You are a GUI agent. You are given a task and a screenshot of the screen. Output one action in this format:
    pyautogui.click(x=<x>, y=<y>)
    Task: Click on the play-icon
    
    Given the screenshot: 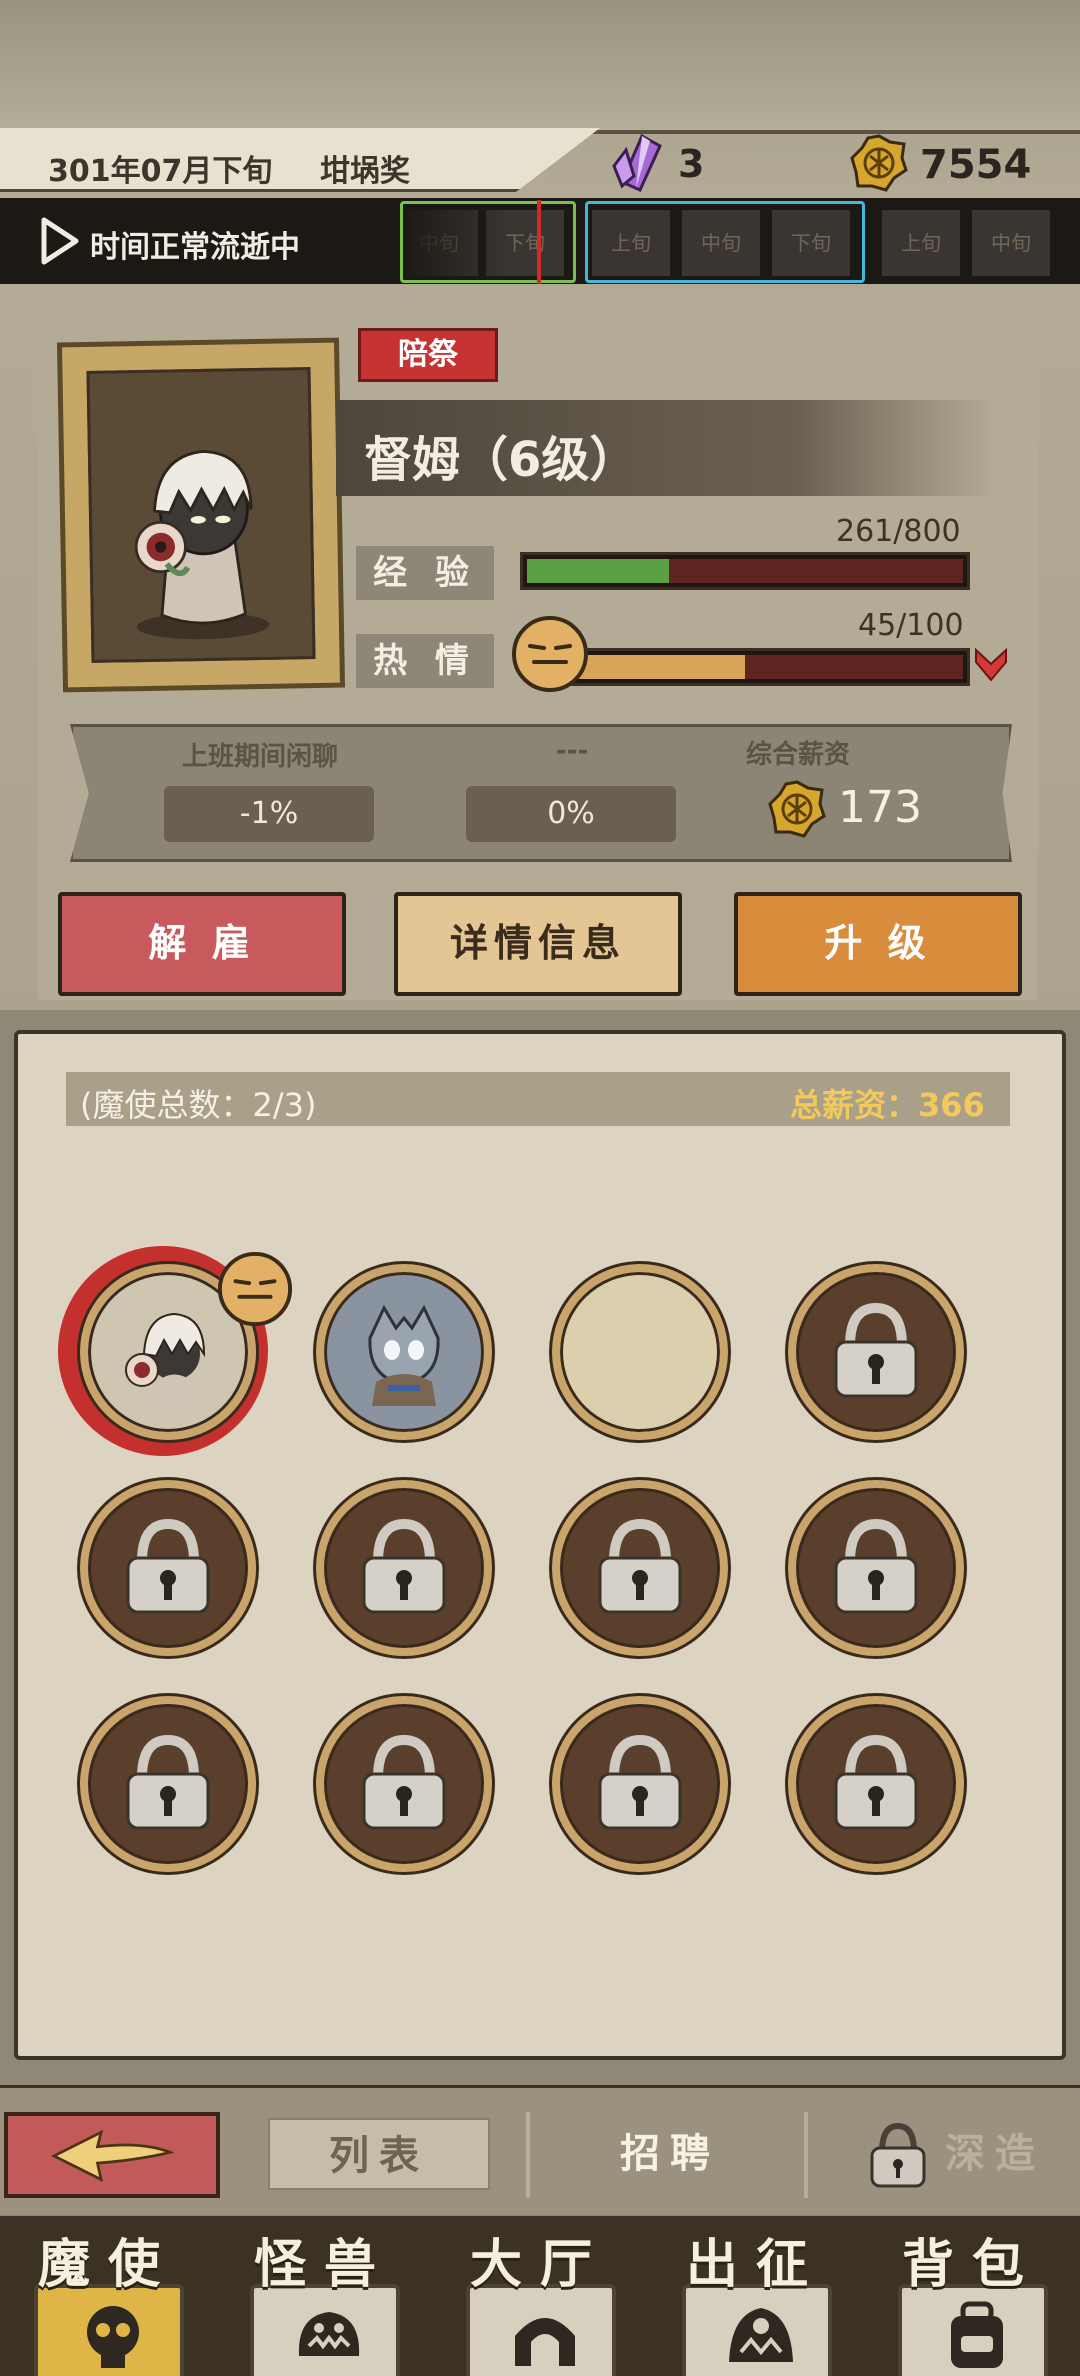 What is the action you would take?
    pyautogui.click(x=60, y=241)
    